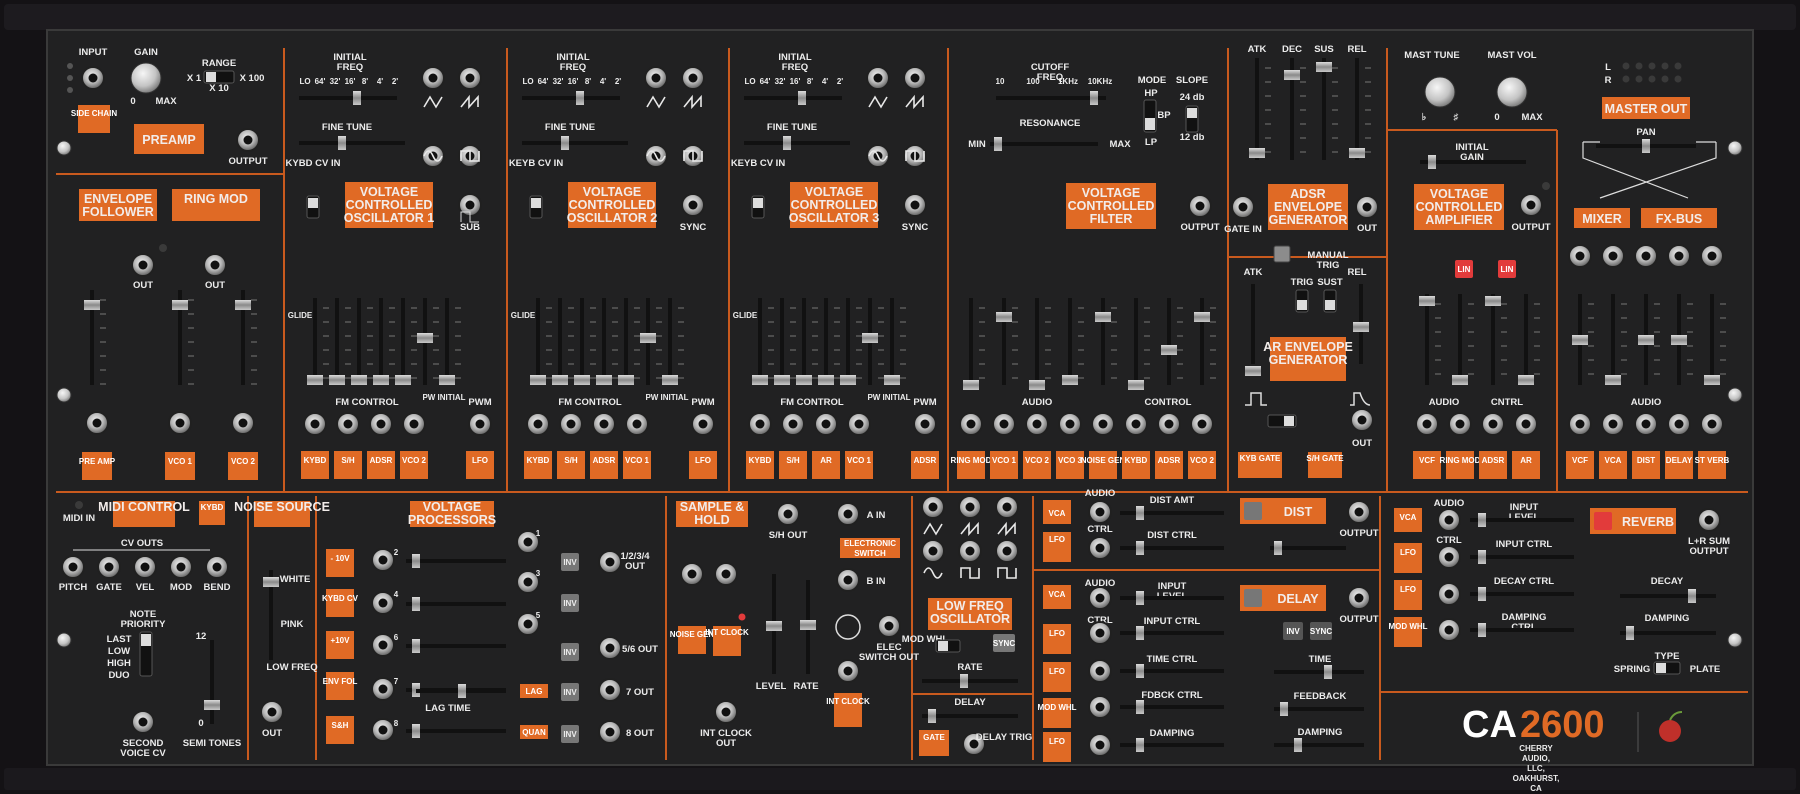 Image resolution: width=1800 pixels, height=794 pixels. I want to click on delay-feedback-fader, so click(1284, 709).